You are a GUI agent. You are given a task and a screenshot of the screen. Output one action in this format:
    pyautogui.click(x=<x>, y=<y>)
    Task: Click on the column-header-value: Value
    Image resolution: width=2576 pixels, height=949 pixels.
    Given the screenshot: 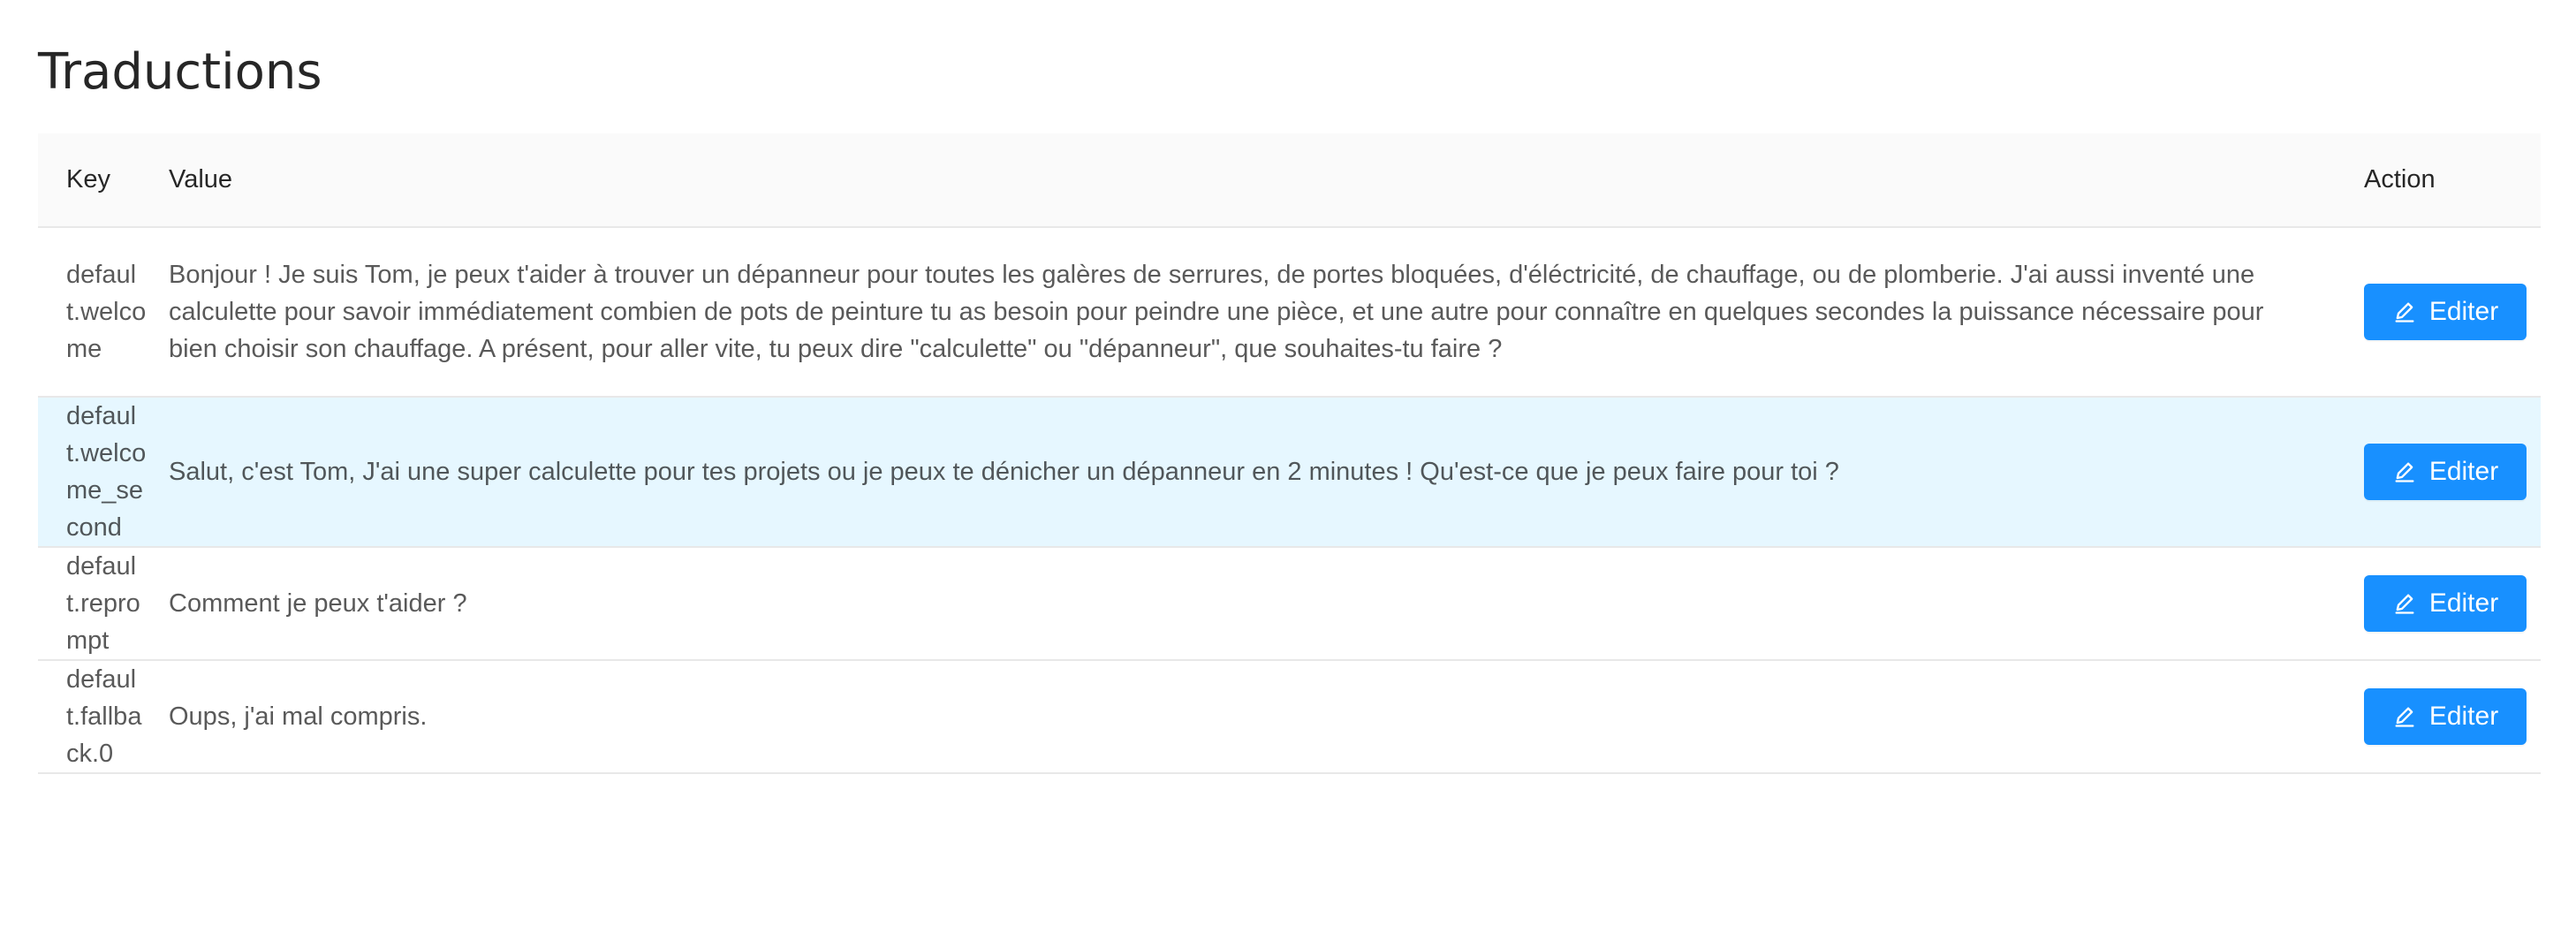 What is the action you would take?
    pyautogui.click(x=1267, y=180)
    